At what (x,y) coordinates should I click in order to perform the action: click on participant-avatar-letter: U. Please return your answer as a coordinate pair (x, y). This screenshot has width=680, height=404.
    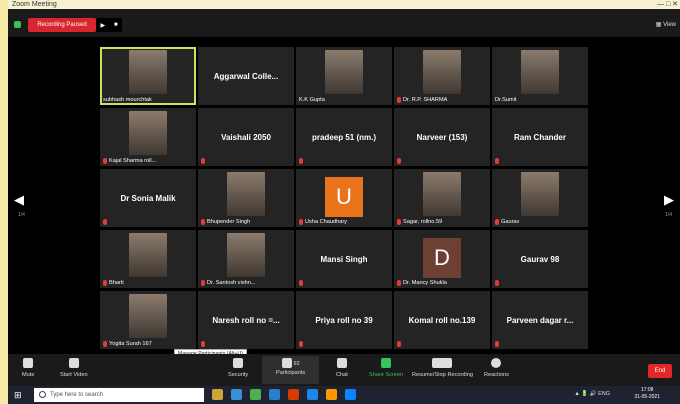
    Looking at the image, I should click on (344, 197).